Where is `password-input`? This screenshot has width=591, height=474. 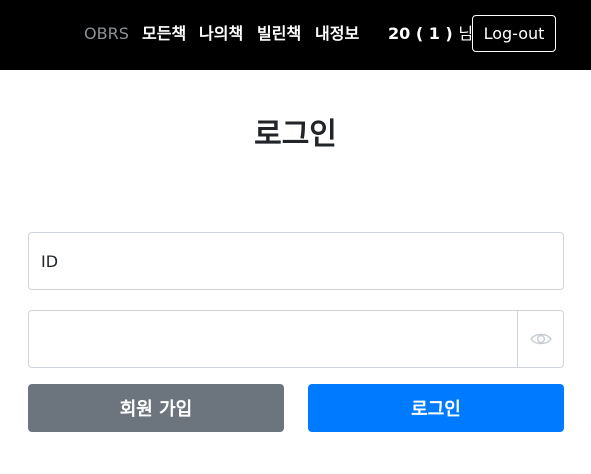
password-input is located at coordinates (276, 339).